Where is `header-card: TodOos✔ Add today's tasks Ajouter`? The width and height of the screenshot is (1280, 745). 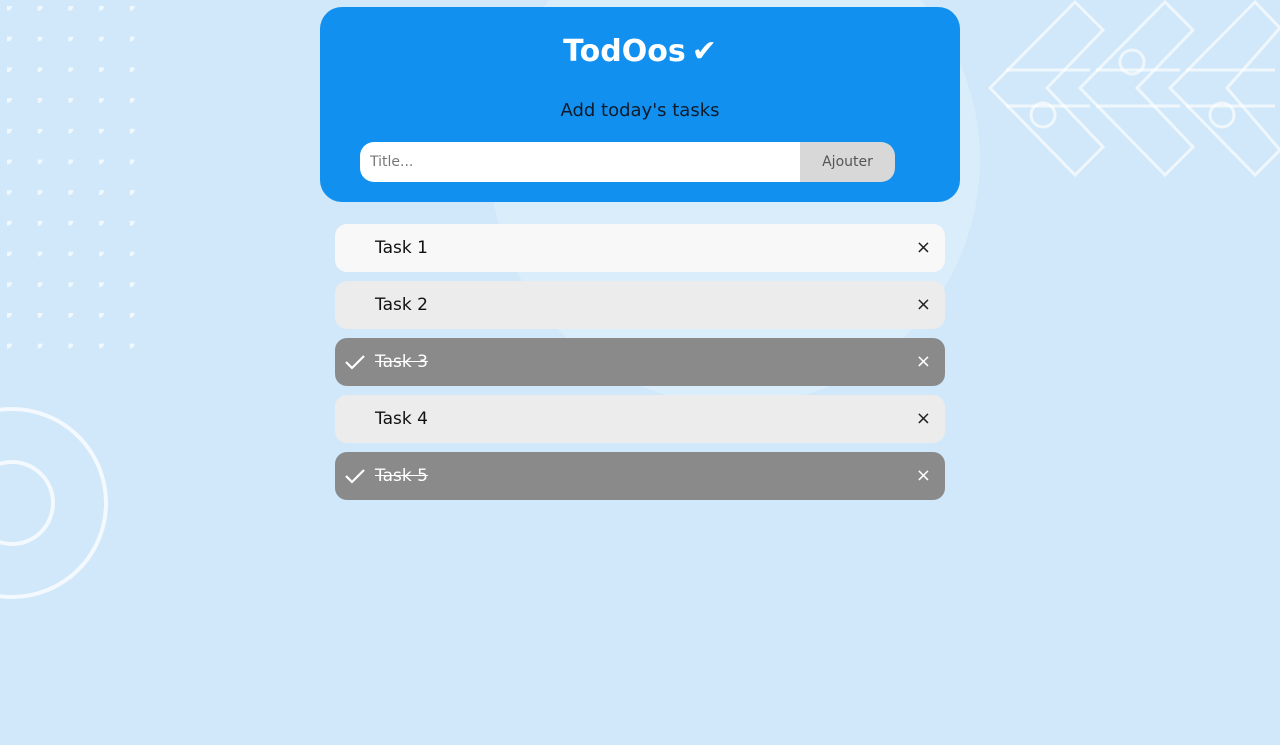
header-card: TodOos✔ Add today's tasks Ajouter is located at coordinates (640, 104).